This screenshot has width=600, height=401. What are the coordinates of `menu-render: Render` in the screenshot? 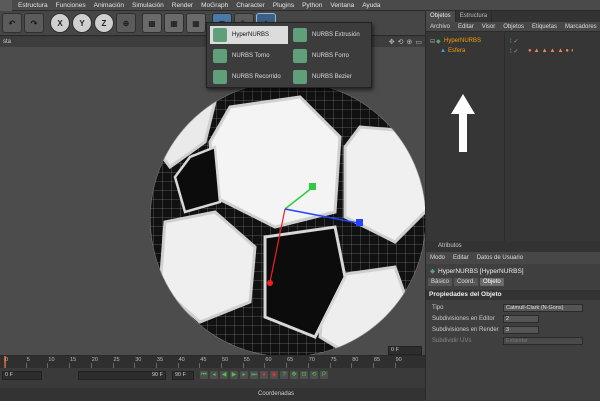 It's located at (182, 5).